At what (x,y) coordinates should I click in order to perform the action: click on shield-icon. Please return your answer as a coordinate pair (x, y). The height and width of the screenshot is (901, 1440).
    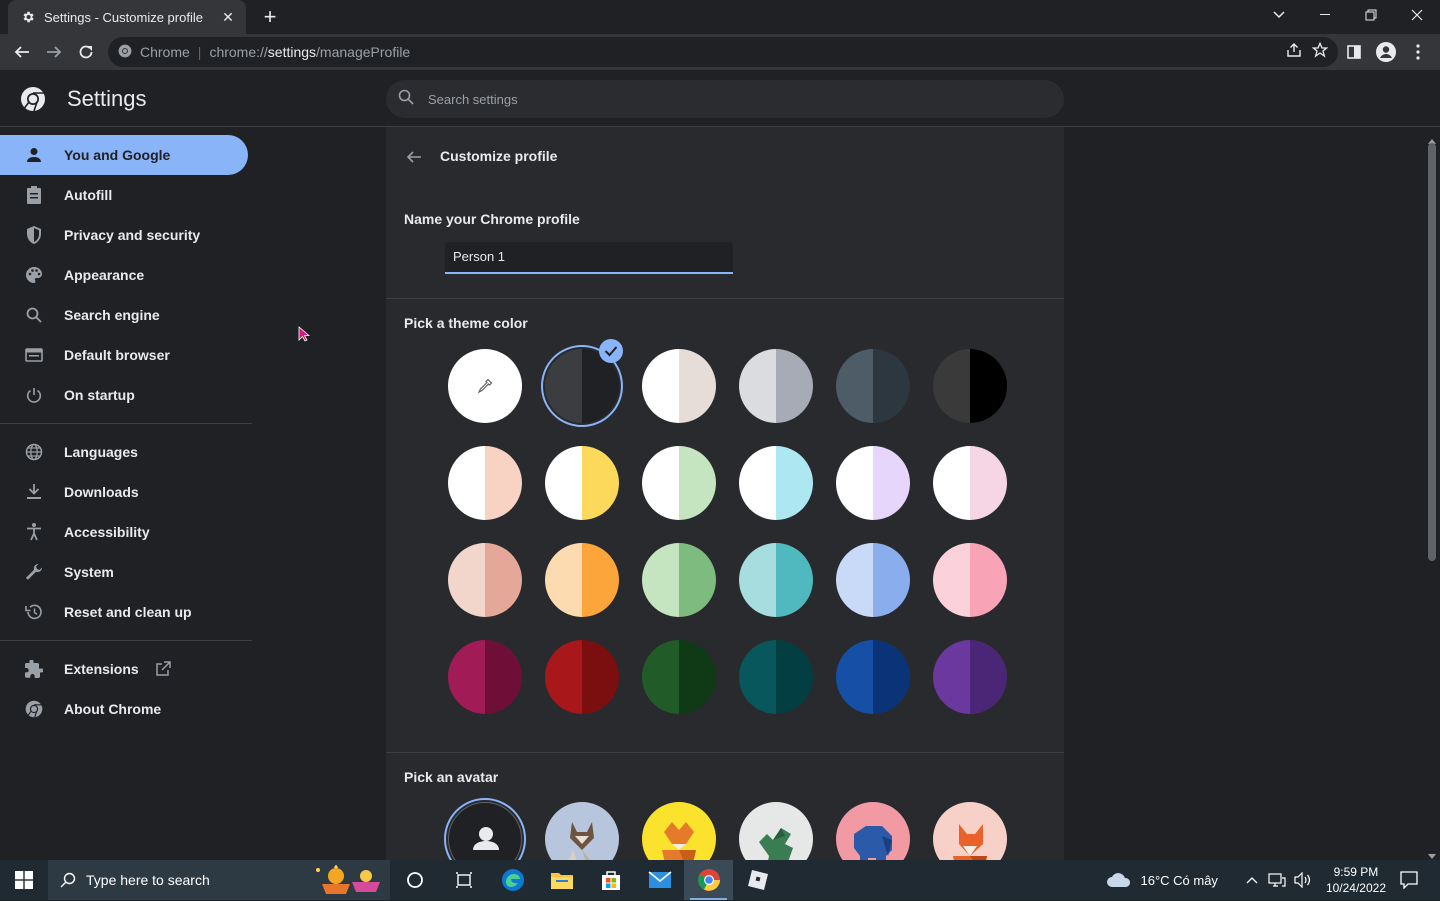
    Looking at the image, I should click on (34, 235).